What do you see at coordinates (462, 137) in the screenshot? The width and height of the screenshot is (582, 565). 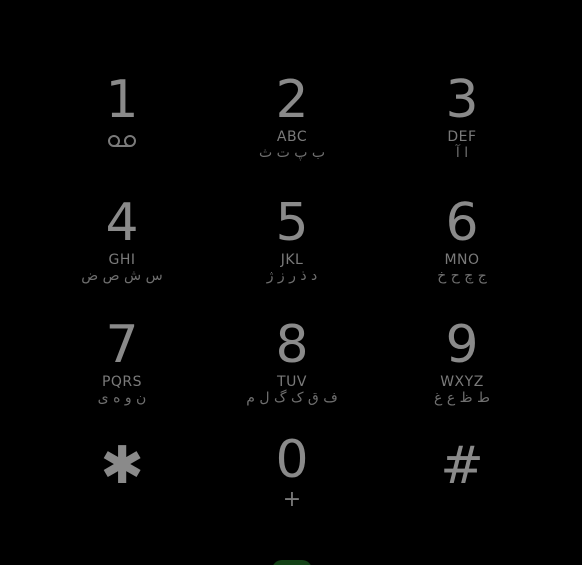 I see `key-3-letters: DEF` at bounding box center [462, 137].